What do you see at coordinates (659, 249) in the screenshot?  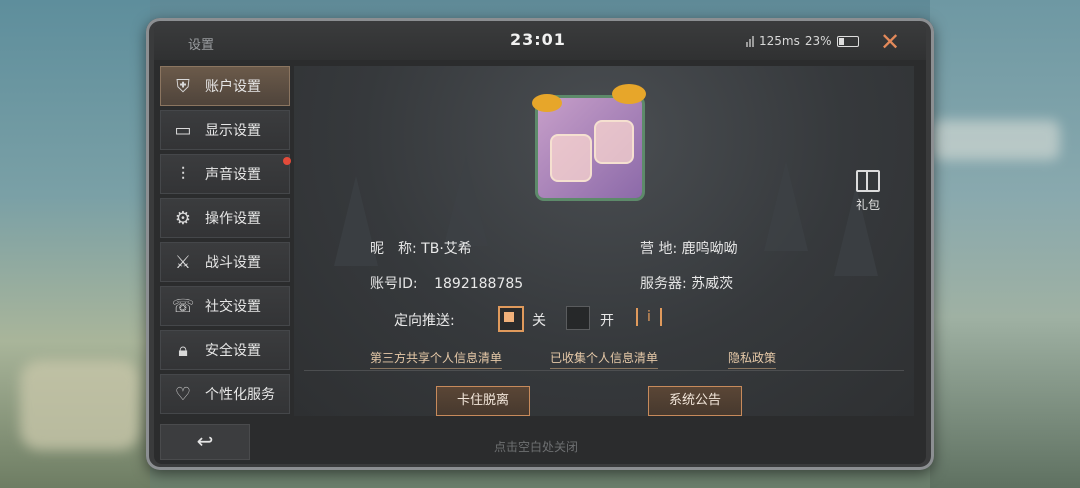 I see `camp-label: 营 地:` at bounding box center [659, 249].